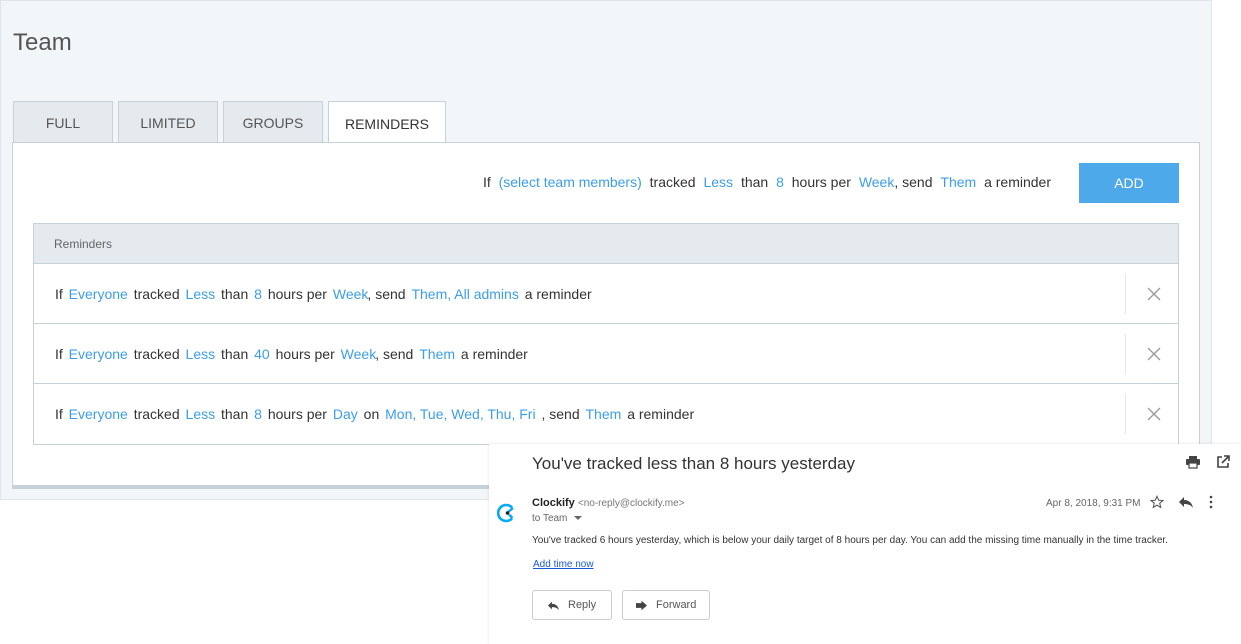 Image resolution: width=1241 pixels, height=644 pixels. What do you see at coordinates (641, 605) in the screenshot?
I see `forward-icon` at bounding box center [641, 605].